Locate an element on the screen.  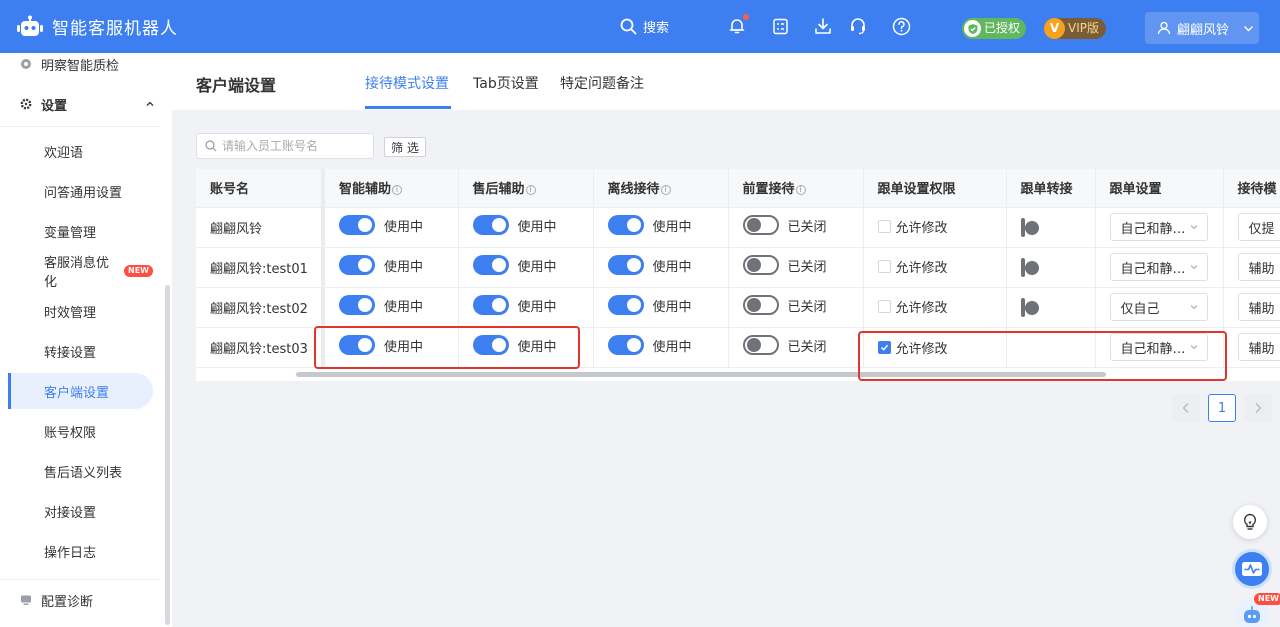
search-button: 搜索 is located at coordinates (644, 26).